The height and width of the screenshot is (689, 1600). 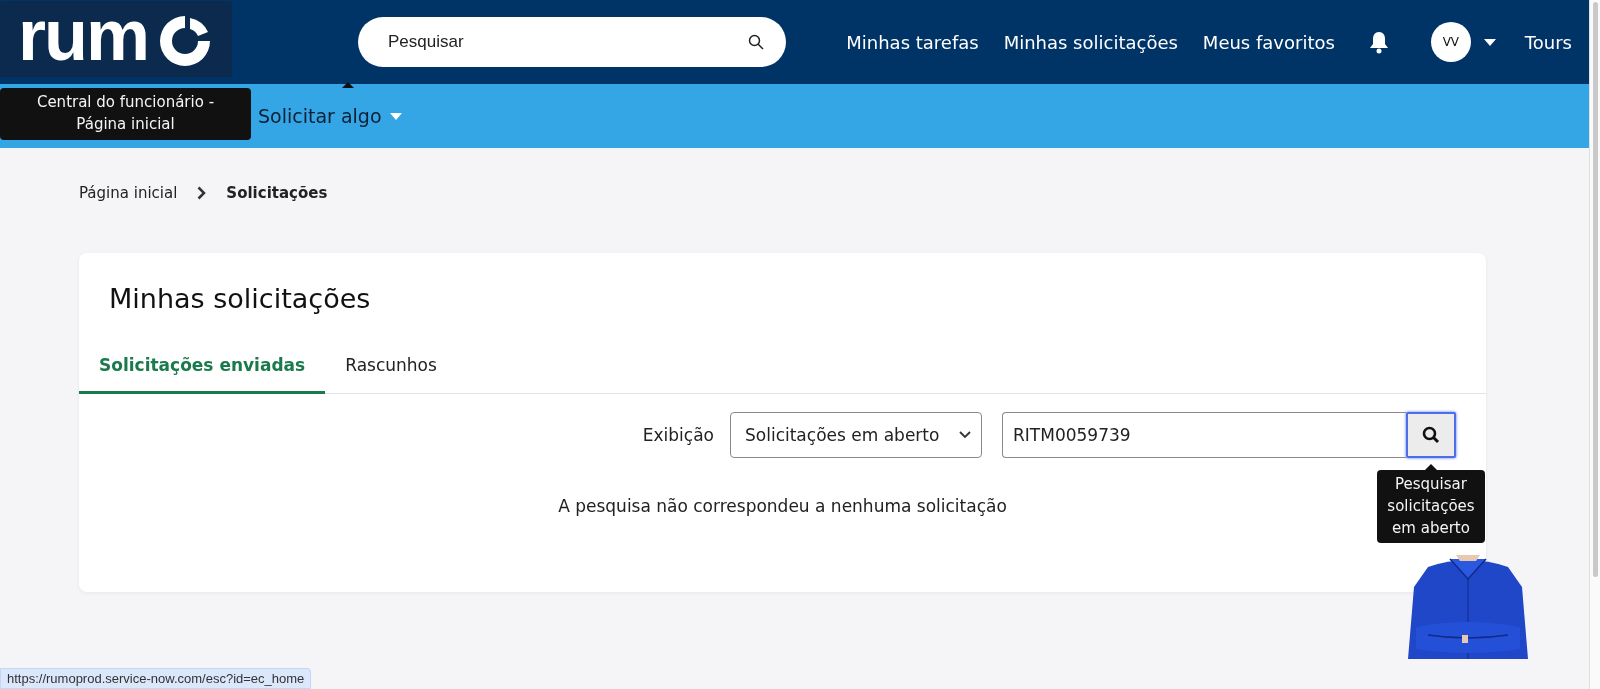 I want to click on breadcrumb-item: Solicitações, so click(x=277, y=192).